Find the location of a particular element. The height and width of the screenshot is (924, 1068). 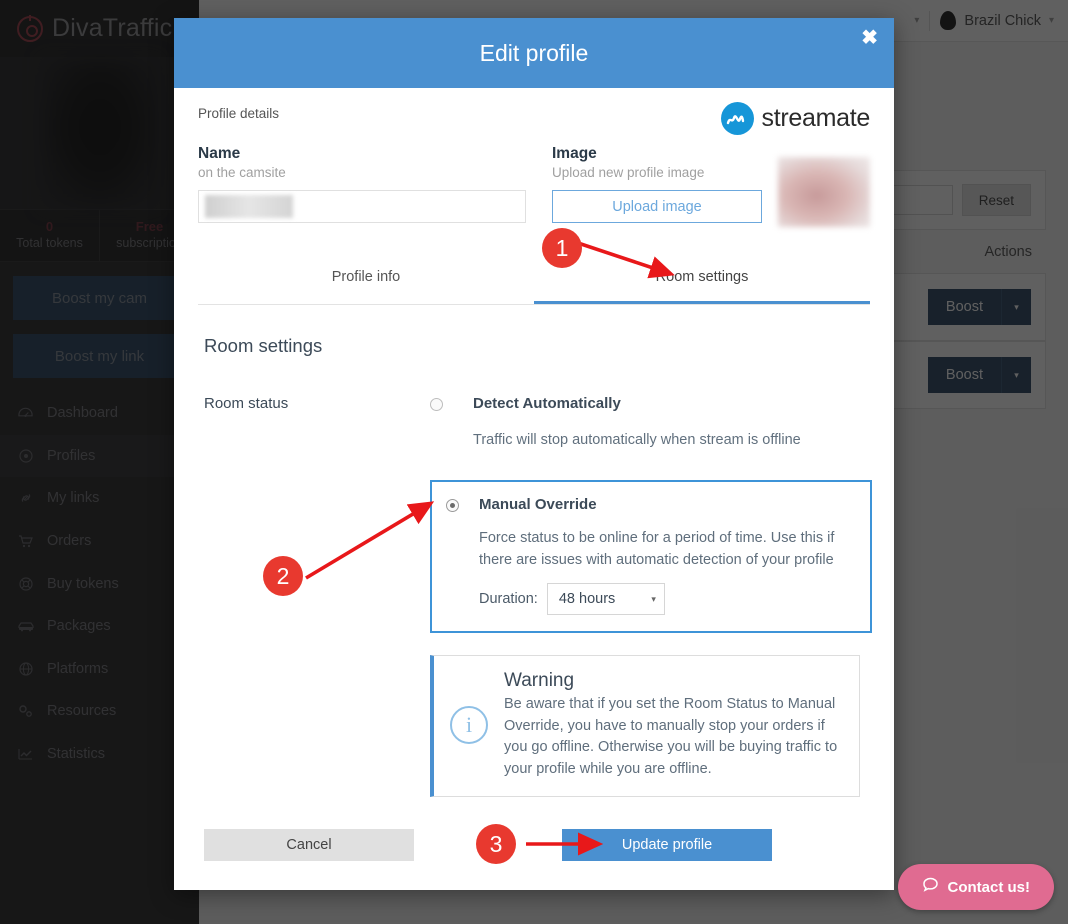

annotation-badge-1: 1 is located at coordinates (562, 248).